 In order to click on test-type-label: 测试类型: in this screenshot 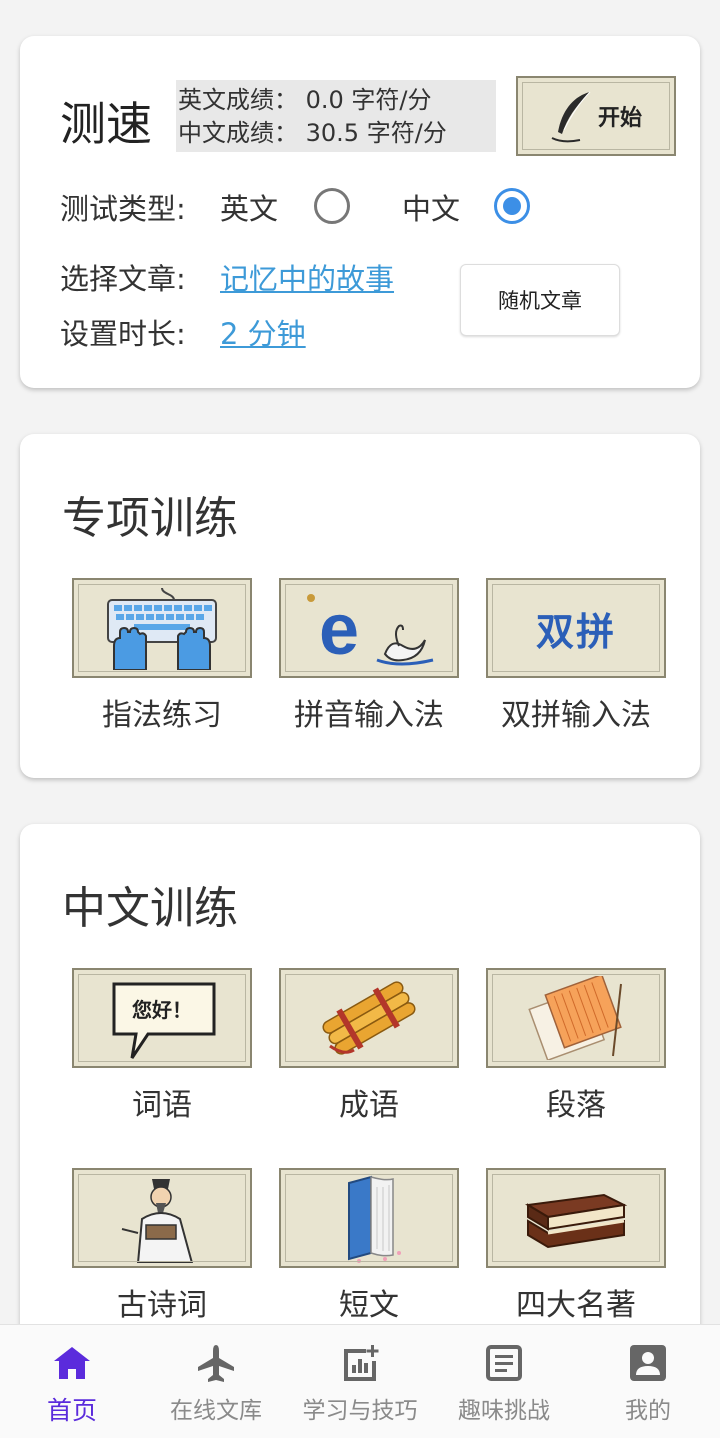, I will do `click(123, 209)`.